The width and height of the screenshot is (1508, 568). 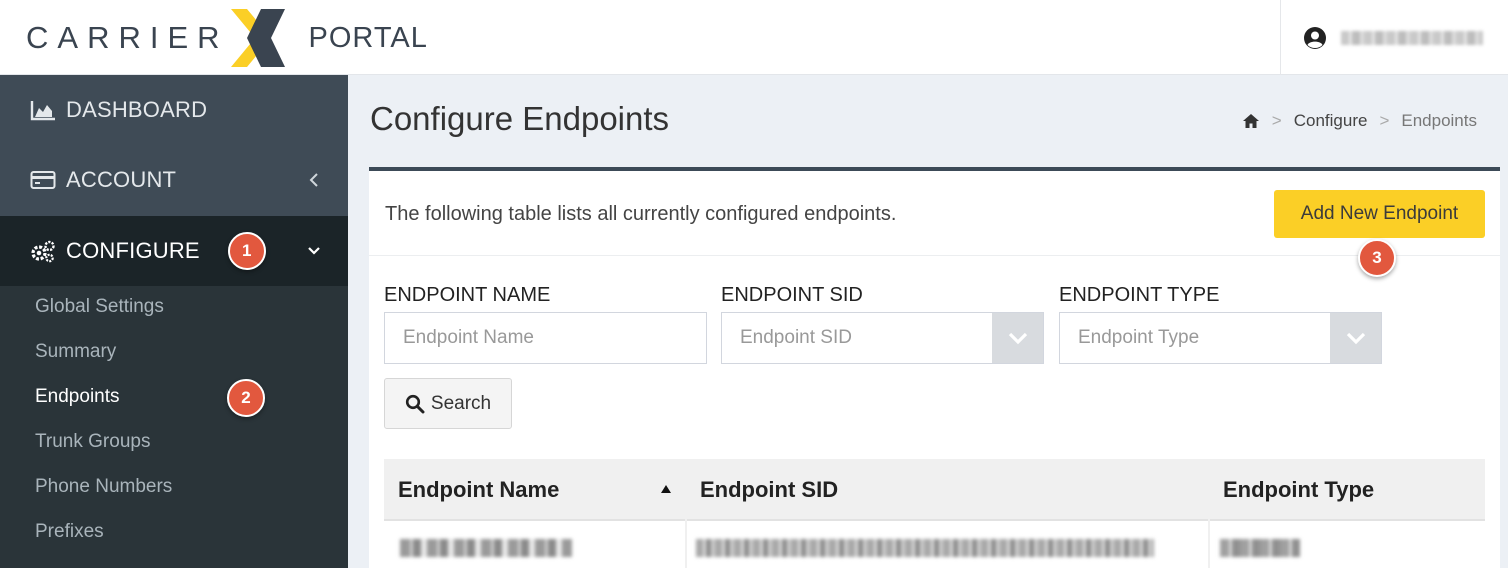 I want to click on endpoint-name-label: ENDPOINT NAME, so click(x=467, y=295).